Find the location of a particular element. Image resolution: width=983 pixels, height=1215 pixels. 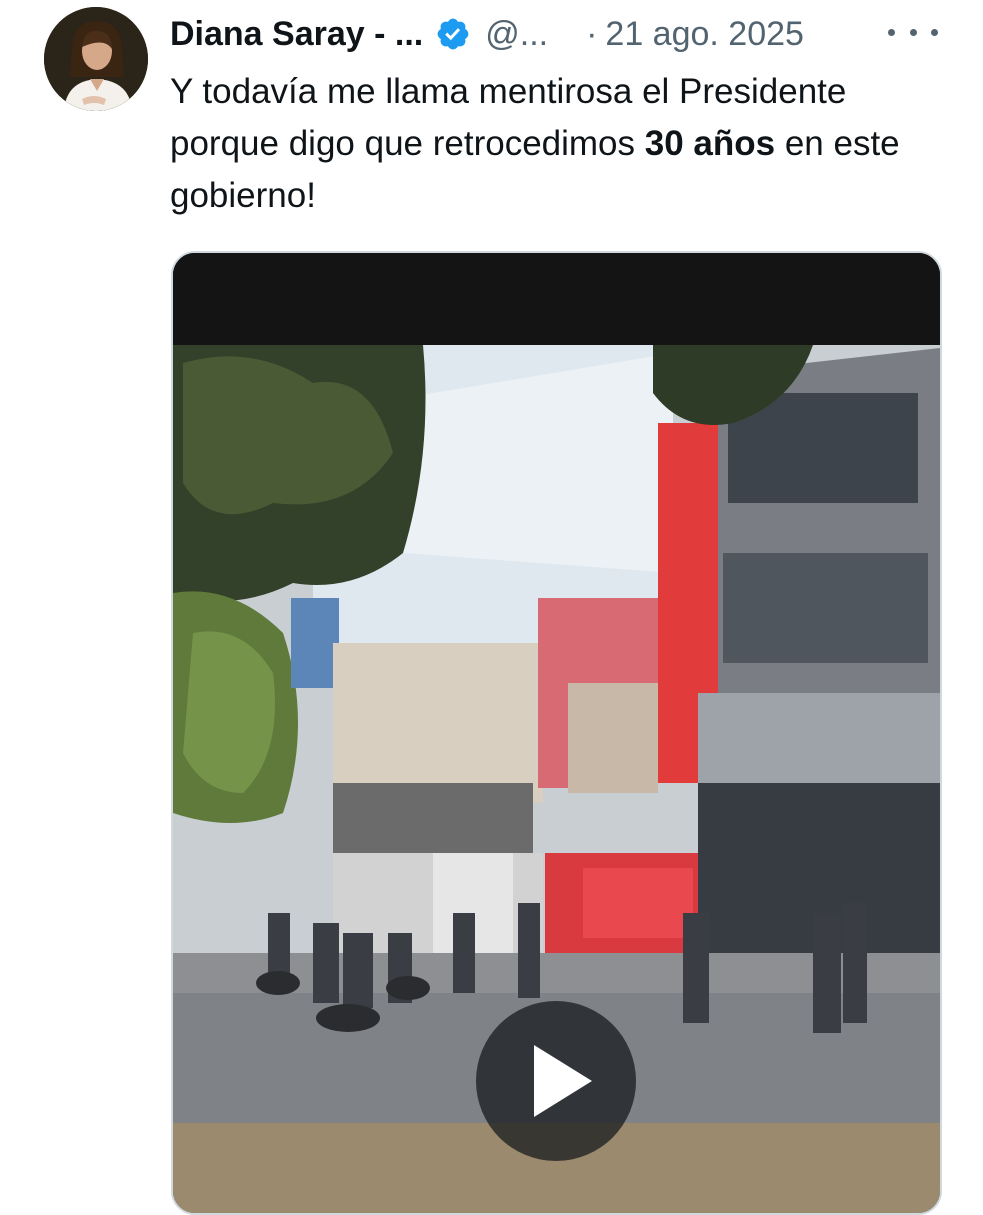

play-button is located at coordinates (556, 1081).